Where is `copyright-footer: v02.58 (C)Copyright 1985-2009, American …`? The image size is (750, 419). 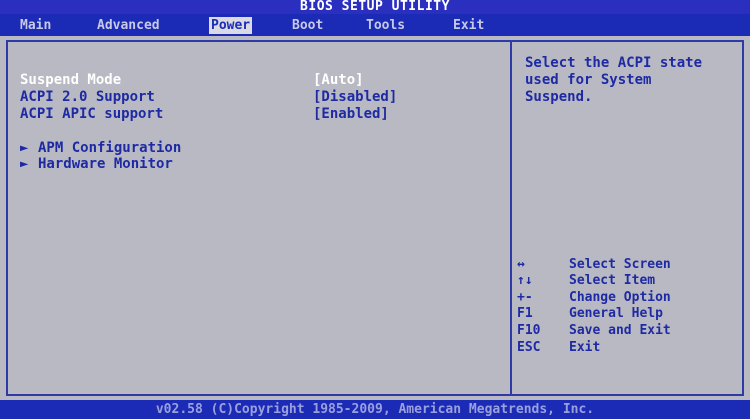
copyright-footer: v02.58 (C)Copyright 1985-2009, American … is located at coordinates (375, 409).